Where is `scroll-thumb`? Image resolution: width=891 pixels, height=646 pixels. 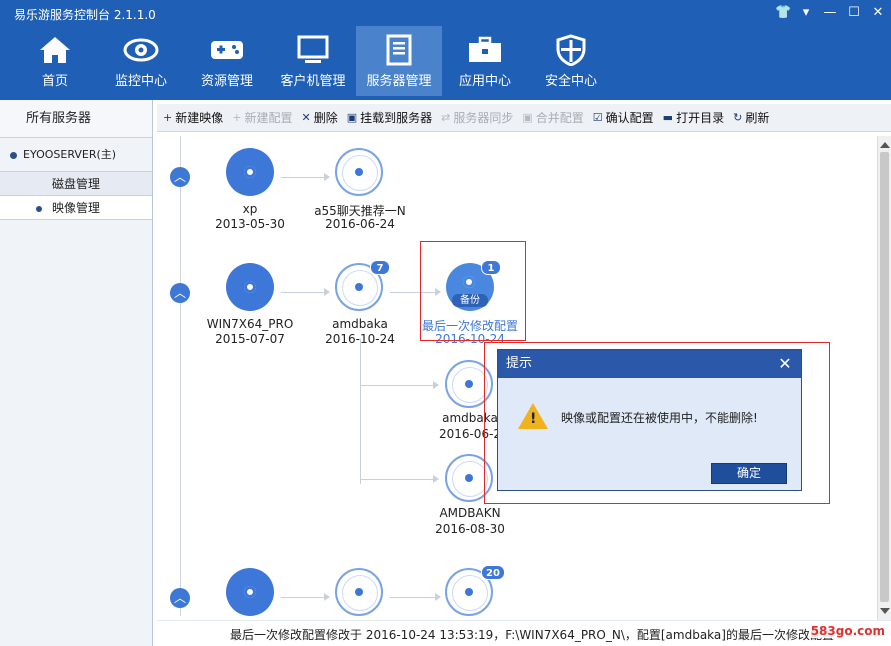 scroll-thumb is located at coordinates (884, 377).